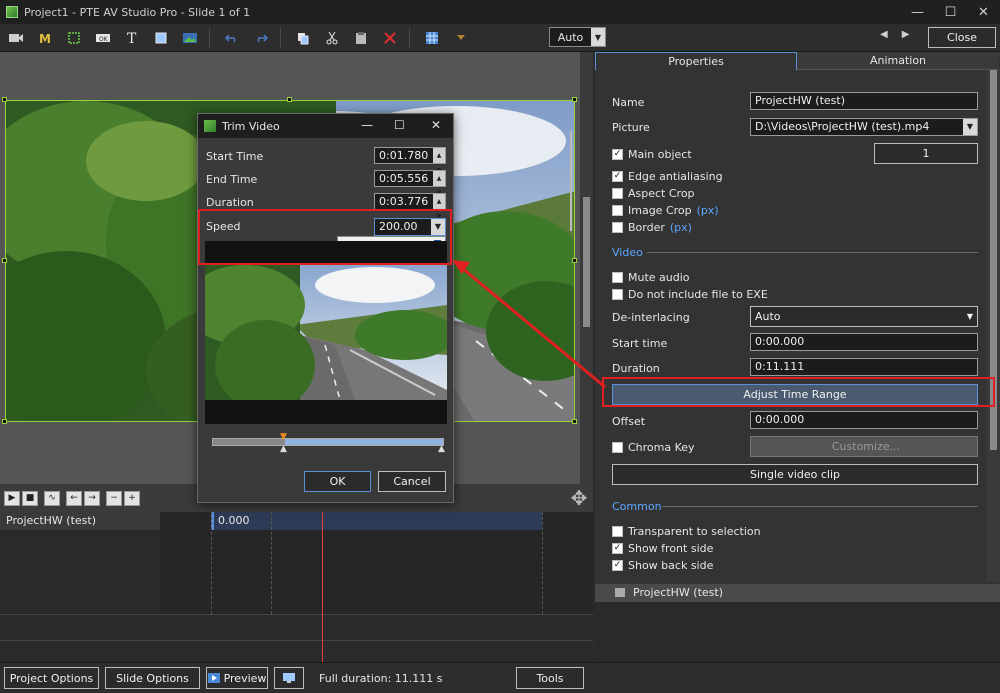 This screenshot has width=1000, height=693. I want to click on cut-icon, so click(332, 38).